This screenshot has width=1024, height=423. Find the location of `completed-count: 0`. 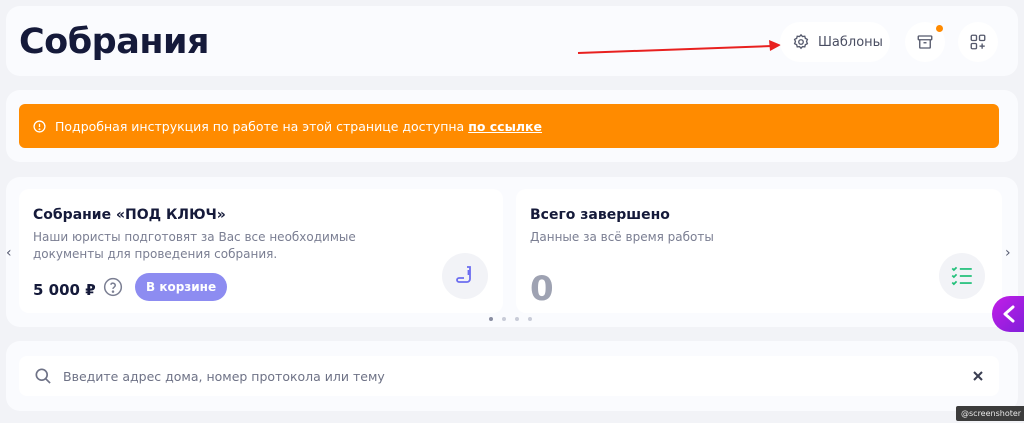

completed-count: 0 is located at coordinates (542, 289).